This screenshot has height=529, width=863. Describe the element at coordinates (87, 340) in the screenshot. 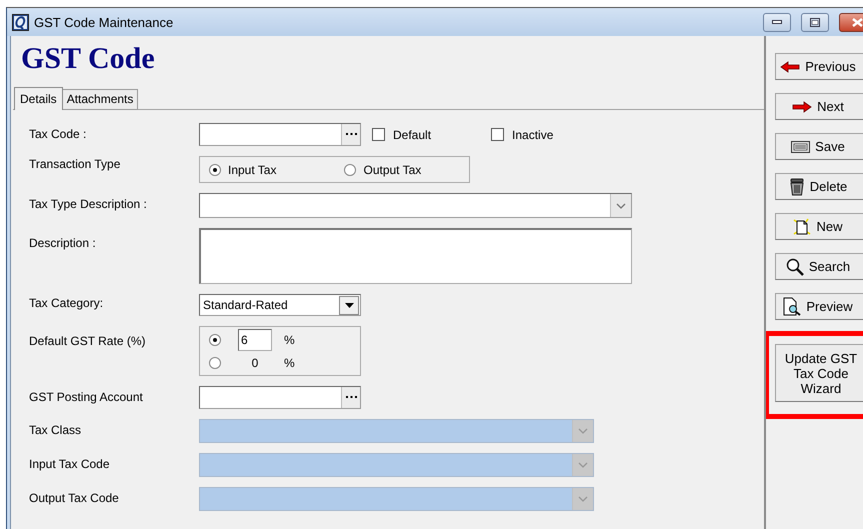

I see `field-label: Default GST Rate (%)` at that location.